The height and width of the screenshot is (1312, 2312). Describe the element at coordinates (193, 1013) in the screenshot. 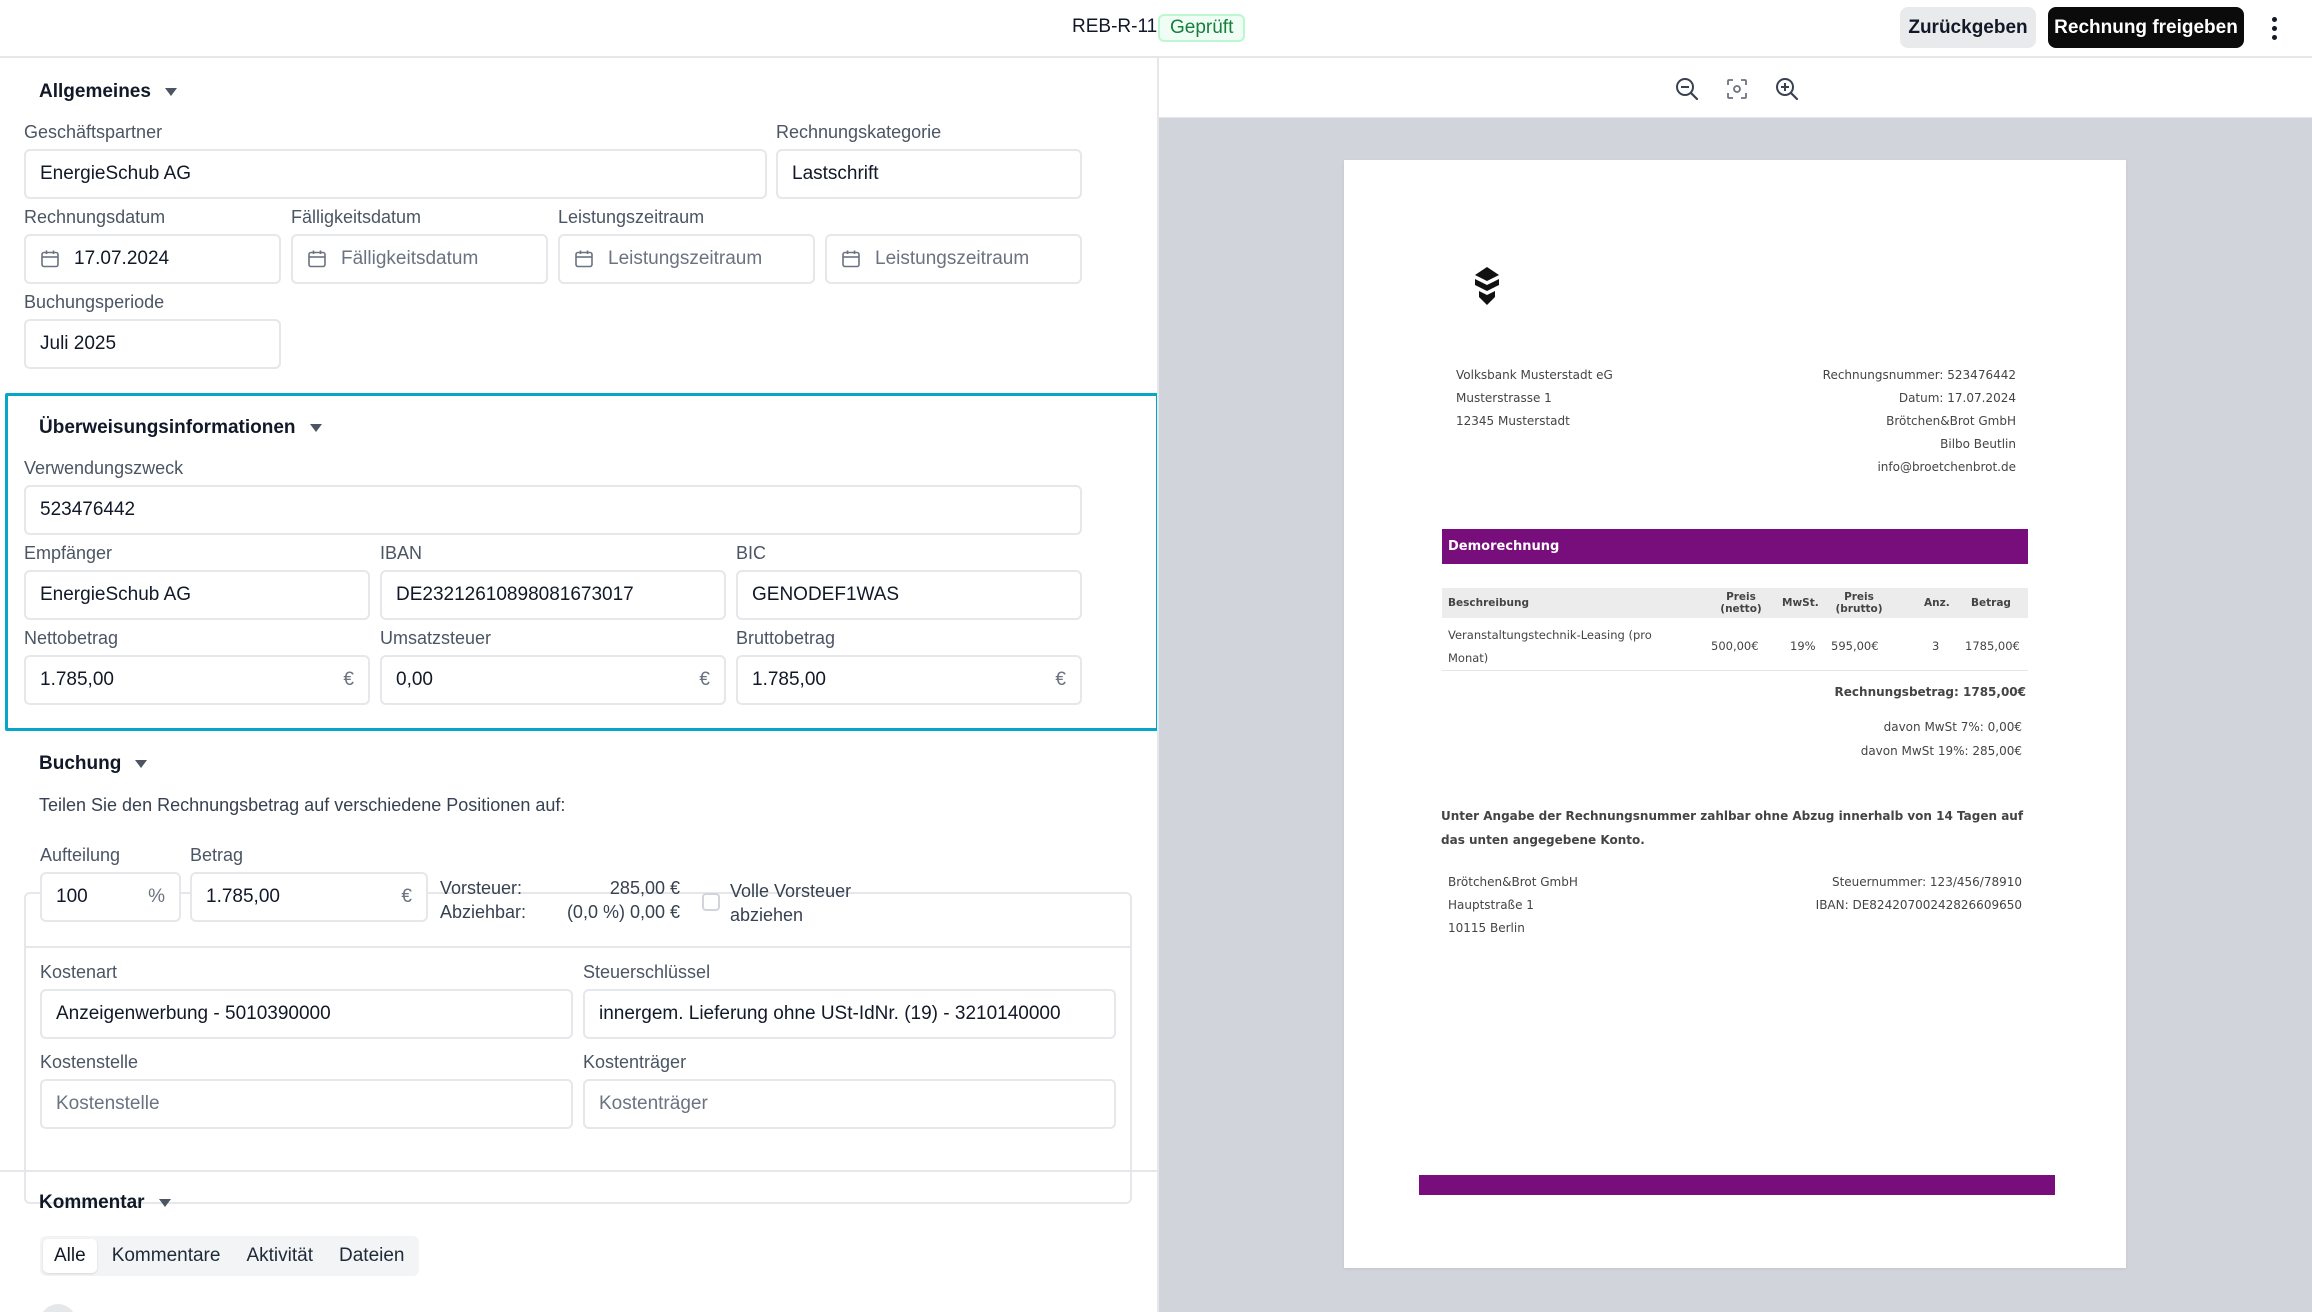

I see `cost-type-value: Anzeigenwerbung - 5010390000` at that location.